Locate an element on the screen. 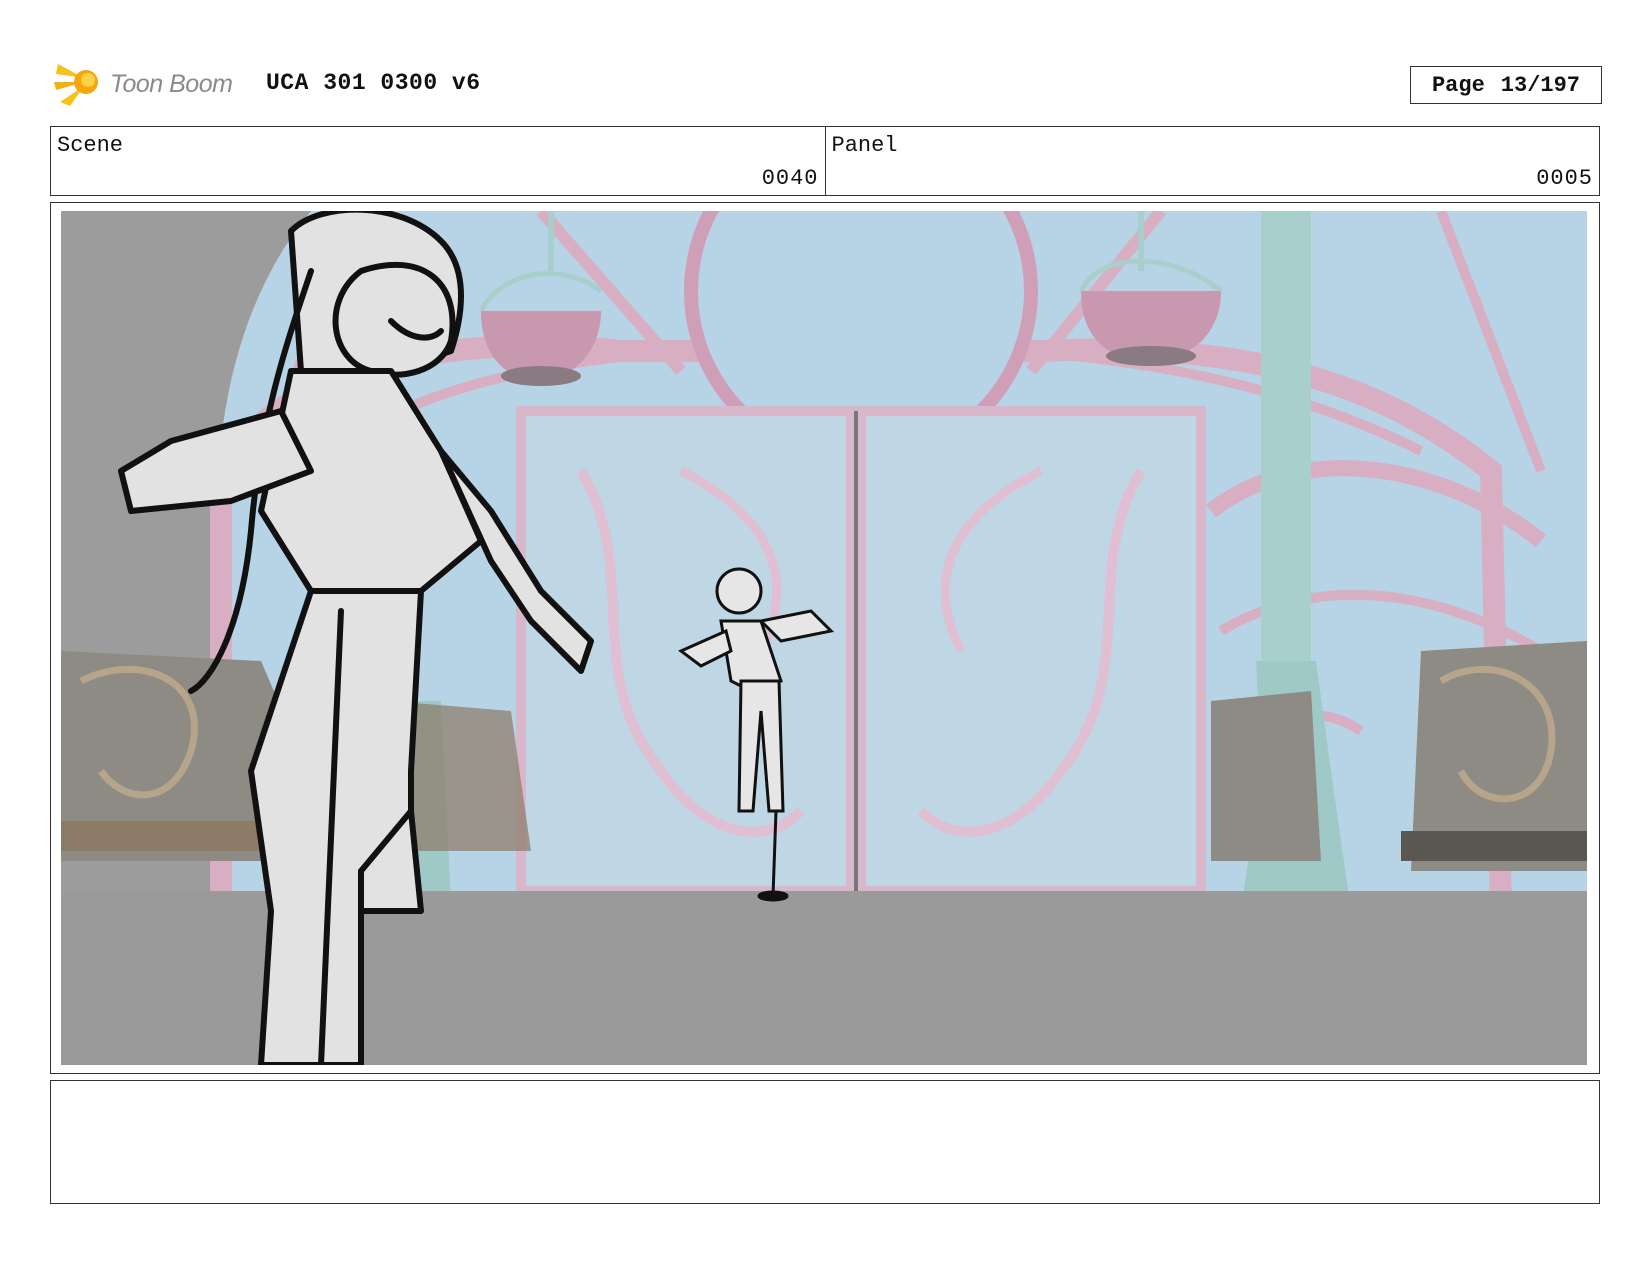 This screenshot has height=1276, width=1648. scene-number: 0040 is located at coordinates (790, 178).